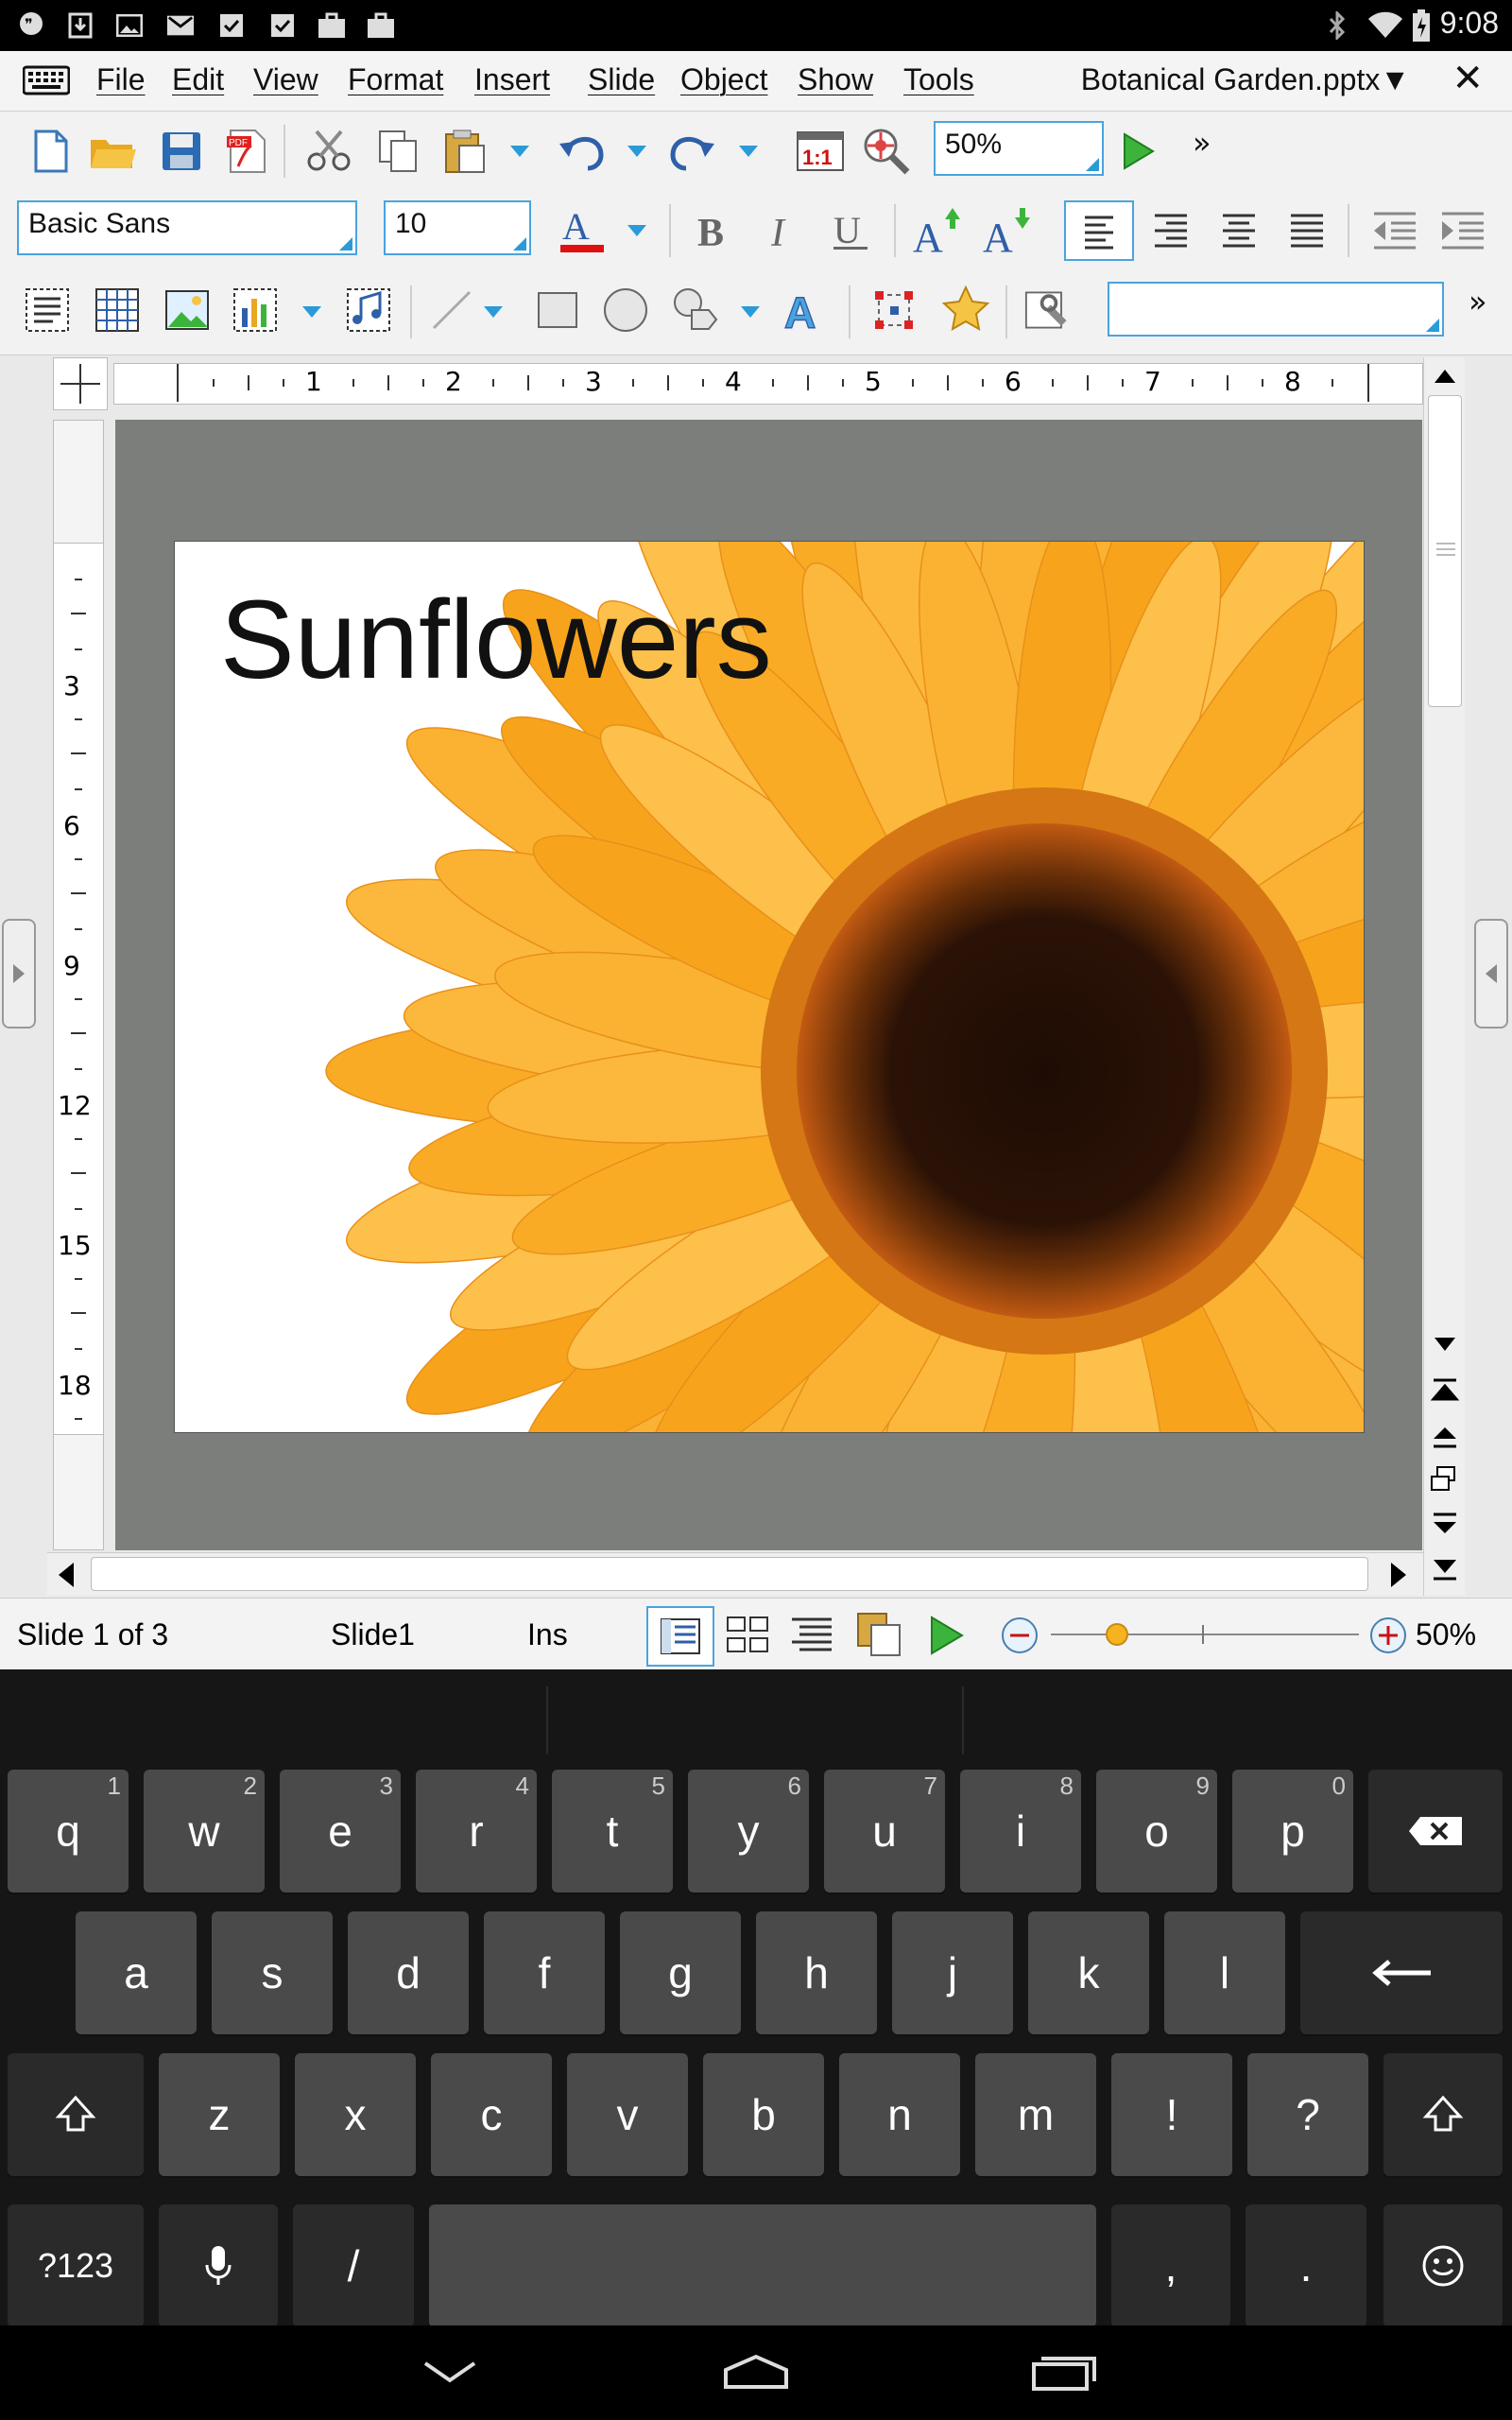  I want to click on slash-key: /, so click(353, 2266).